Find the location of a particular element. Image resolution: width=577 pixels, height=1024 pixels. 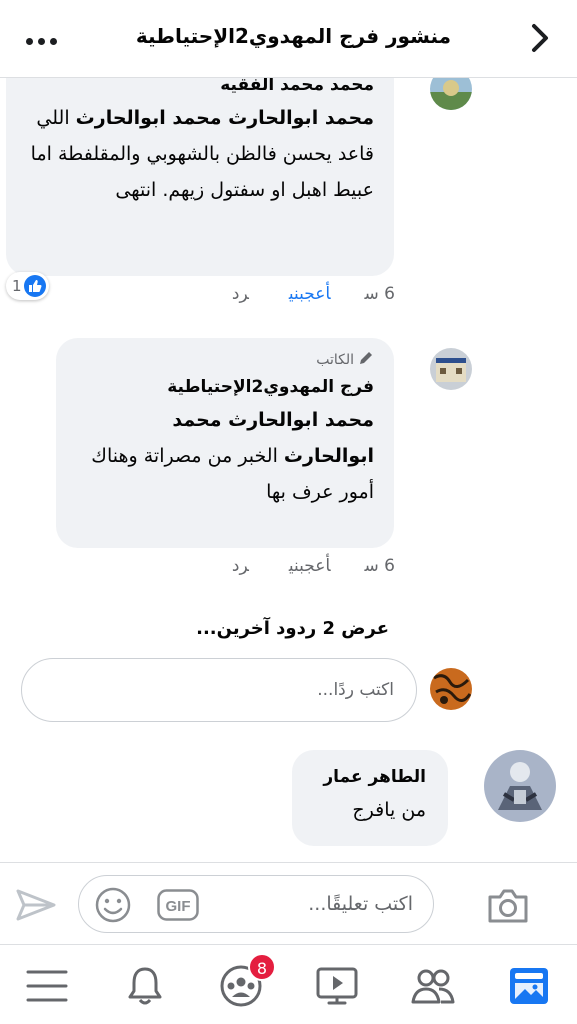

tab-menu is located at coordinates (47, 986).